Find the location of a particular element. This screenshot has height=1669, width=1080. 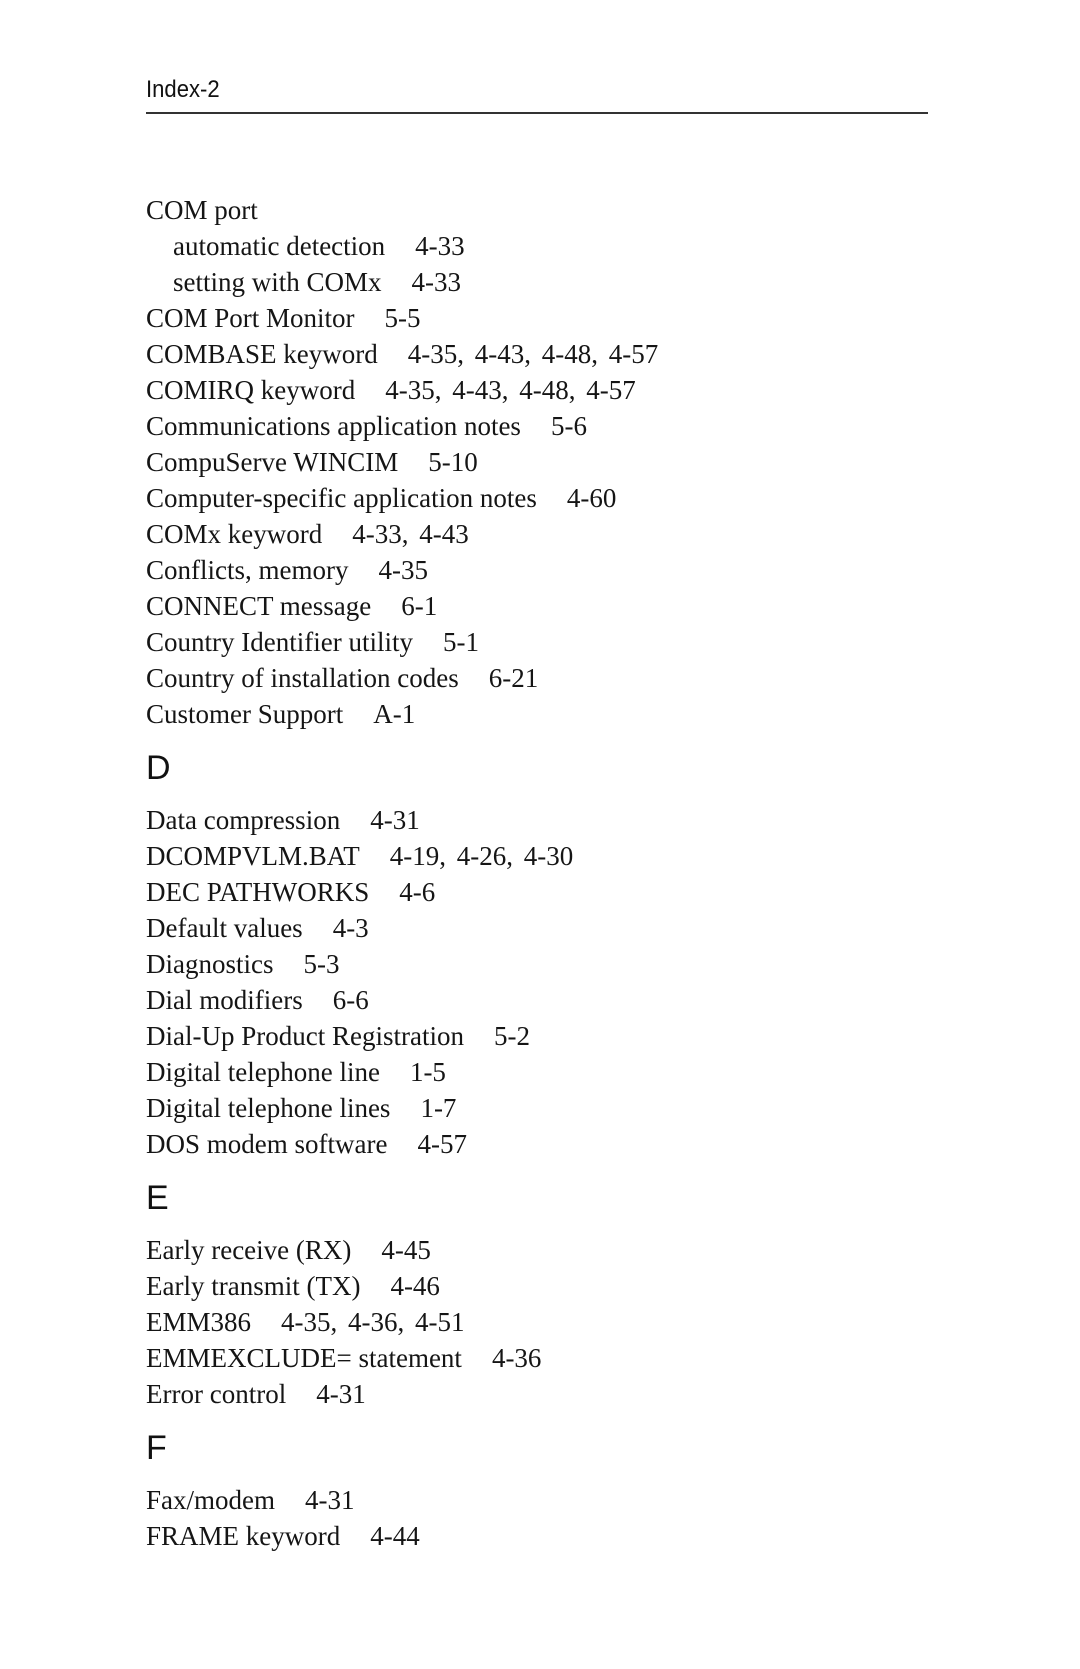

index-entry: CompuServe WINCIM 5-10 is located at coordinates (546, 462).